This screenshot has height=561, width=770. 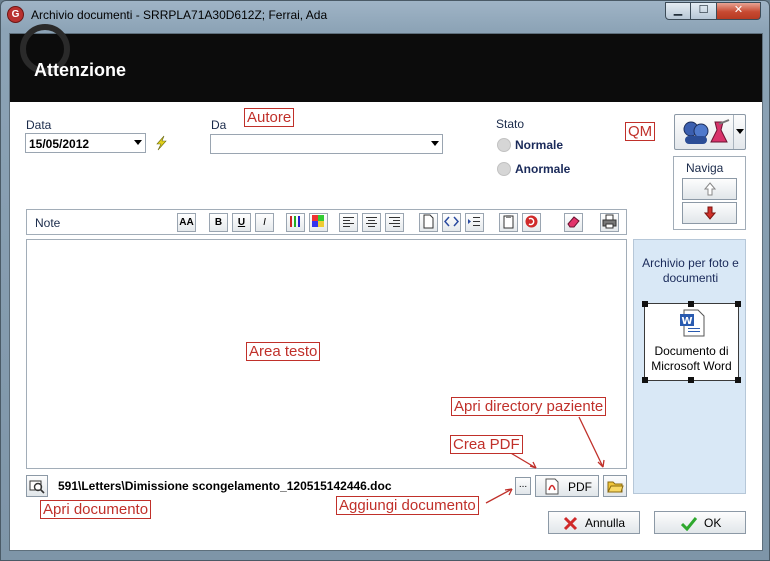 What do you see at coordinates (96, 509) in the screenshot?
I see `annotation-apri-documento: Apri documento` at bounding box center [96, 509].